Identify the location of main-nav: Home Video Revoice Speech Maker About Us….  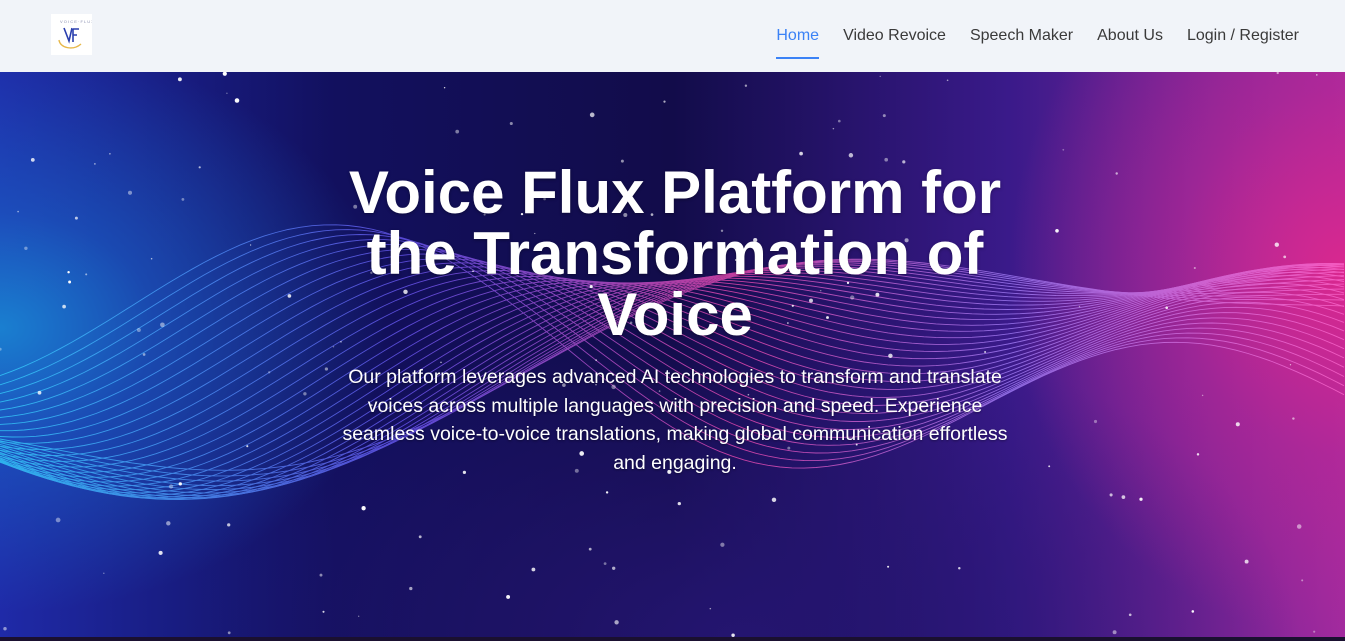
(1037, 36).